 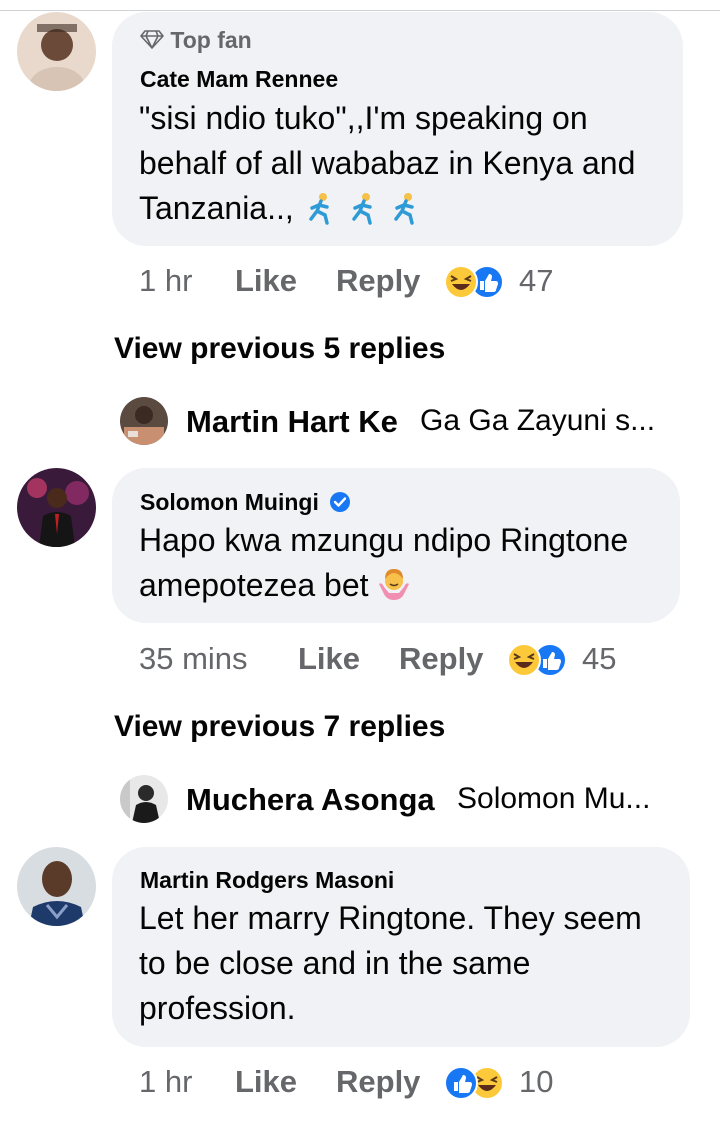 I want to click on top-fan-badge: Top fan, so click(x=196, y=40).